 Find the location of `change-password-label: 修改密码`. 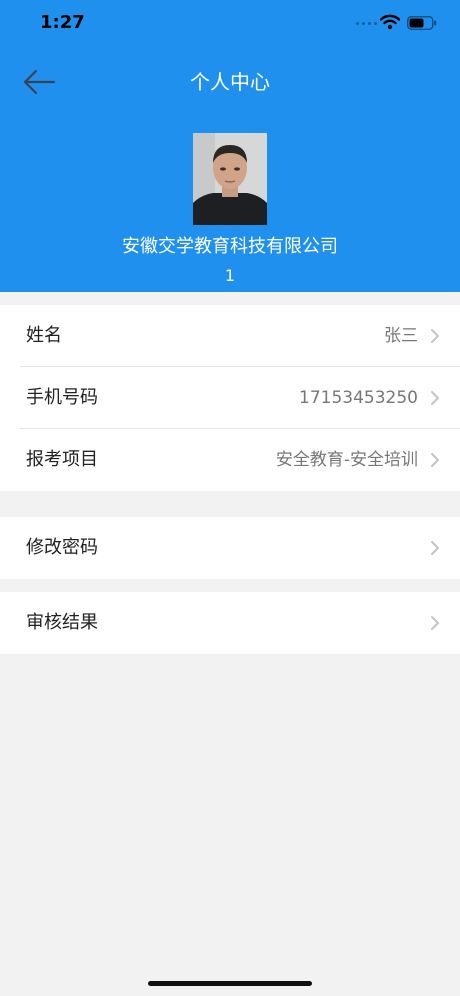

change-password-label: 修改密码 is located at coordinates (62, 547).